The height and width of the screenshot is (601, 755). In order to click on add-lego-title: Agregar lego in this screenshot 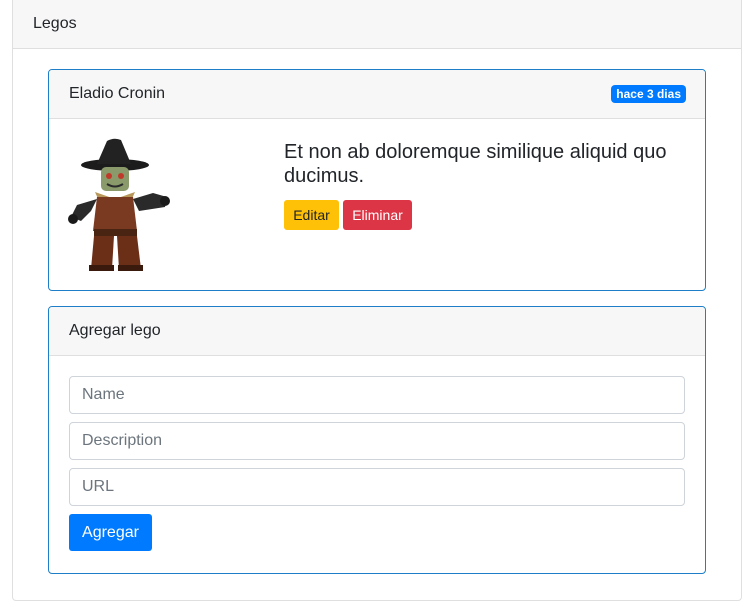, I will do `click(115, 330)`.